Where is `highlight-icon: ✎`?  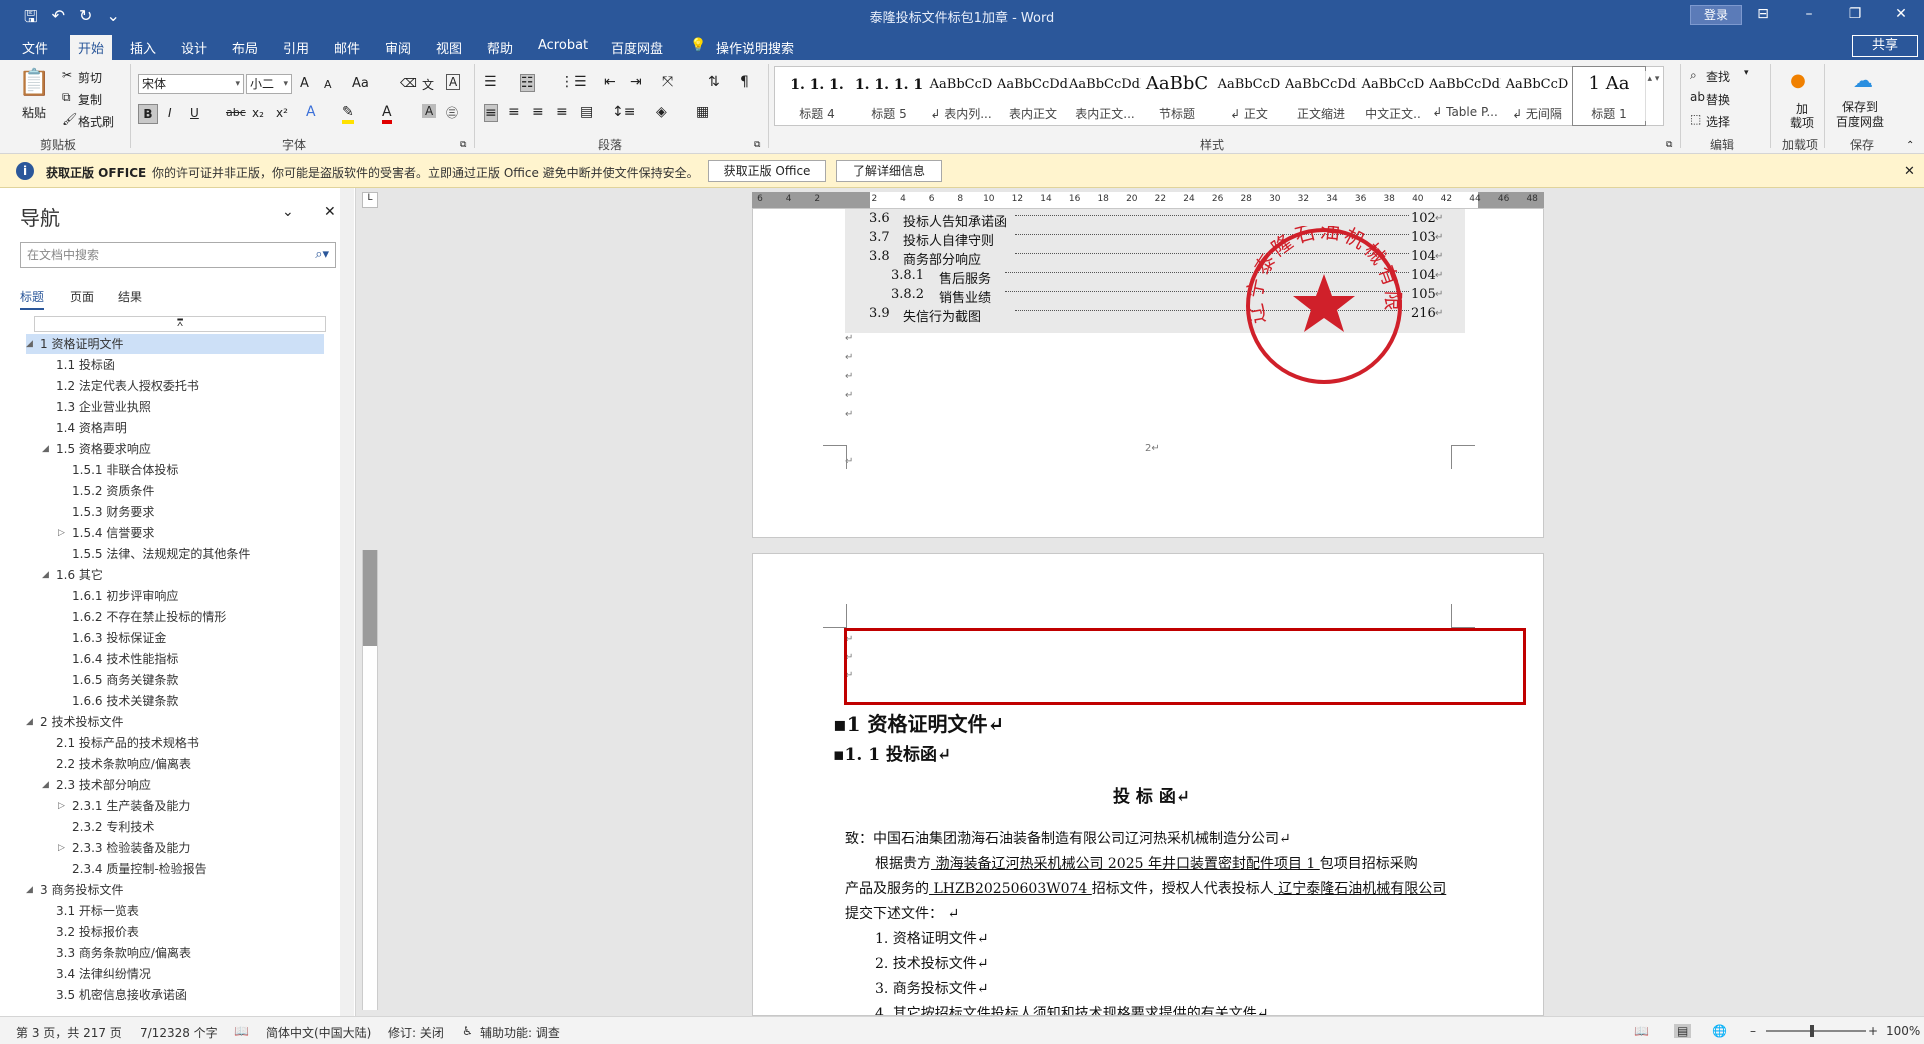 highlight-icon: ✎ is located at coordinates (348, 114).